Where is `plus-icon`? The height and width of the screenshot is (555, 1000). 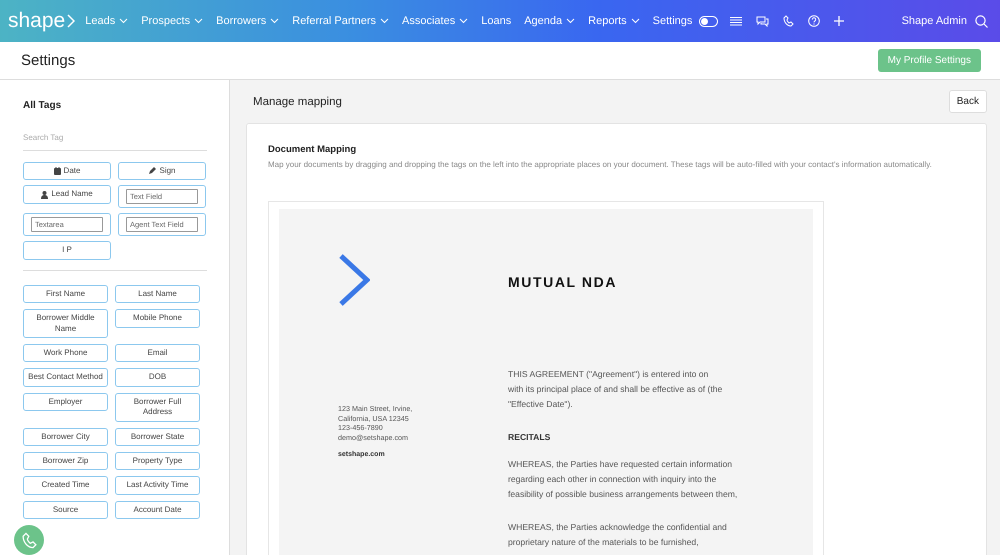
plus-icon is located at coordinates (839, 21).